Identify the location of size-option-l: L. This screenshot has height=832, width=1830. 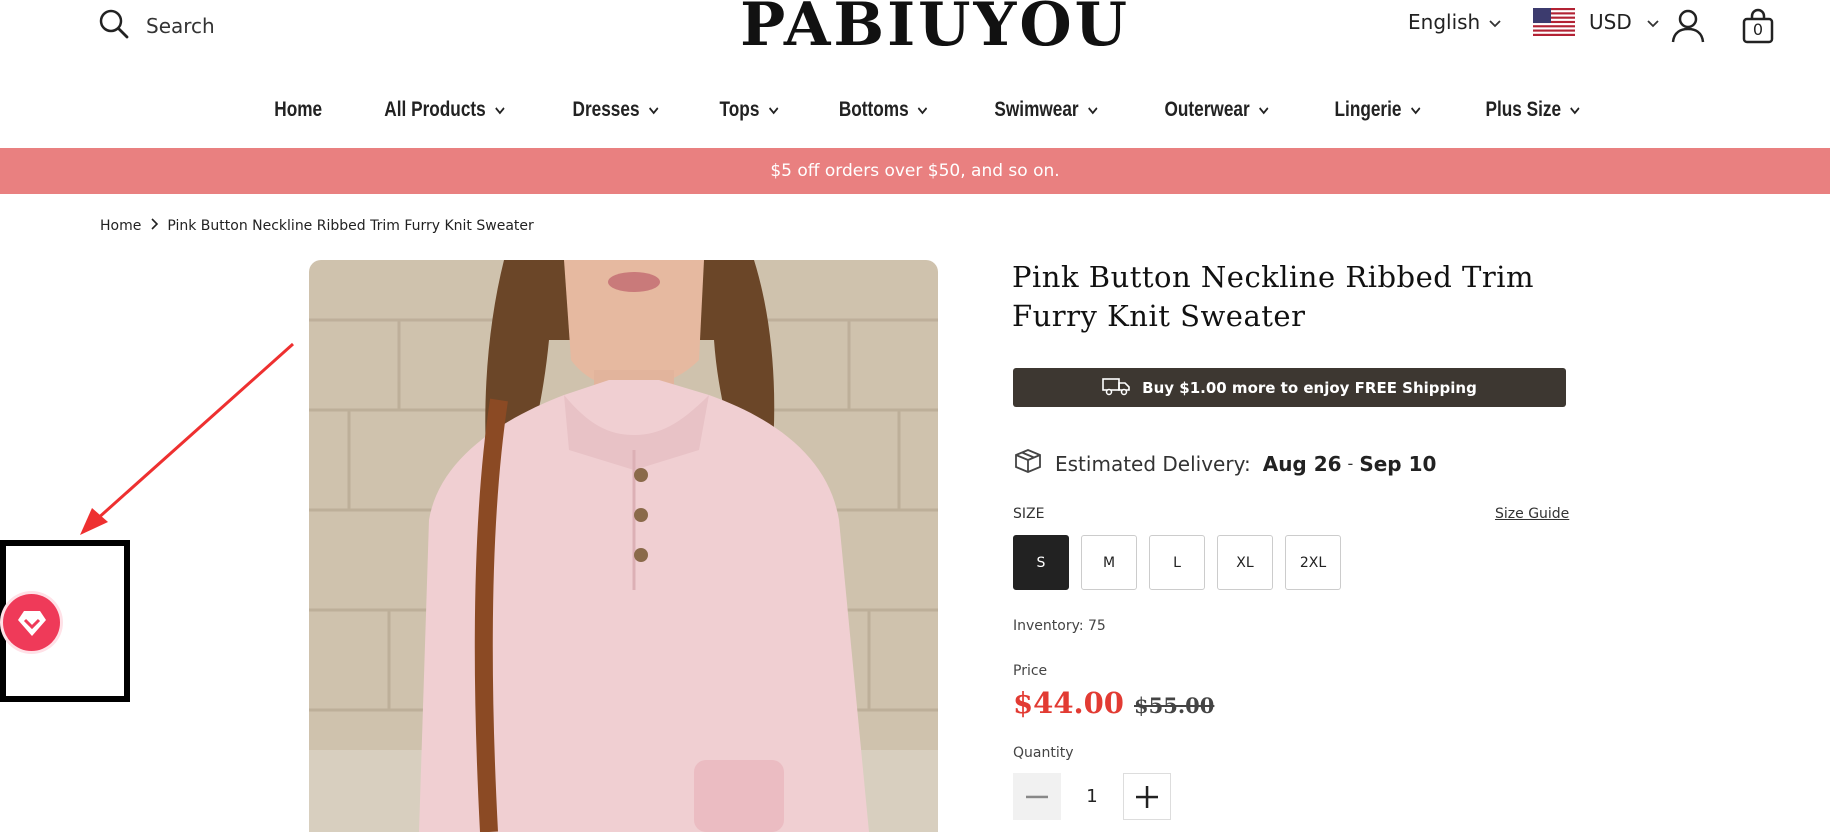
(1177, 562).